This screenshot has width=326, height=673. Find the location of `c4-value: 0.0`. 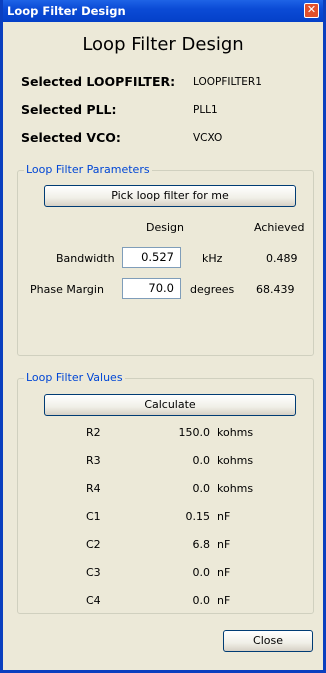

c4-value: 0.0 is located at coordinates (201, 600).